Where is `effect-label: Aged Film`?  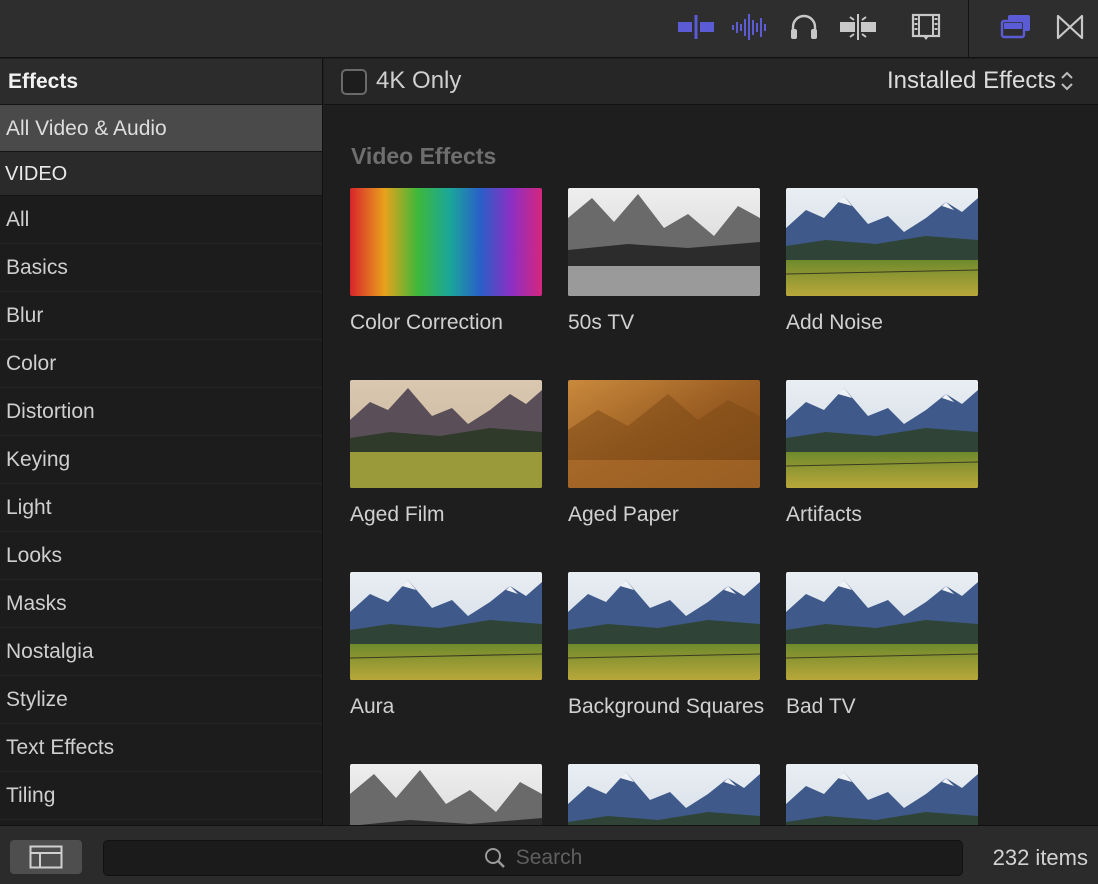 effect-label: Aged Film is located at coordinates (397, 514).